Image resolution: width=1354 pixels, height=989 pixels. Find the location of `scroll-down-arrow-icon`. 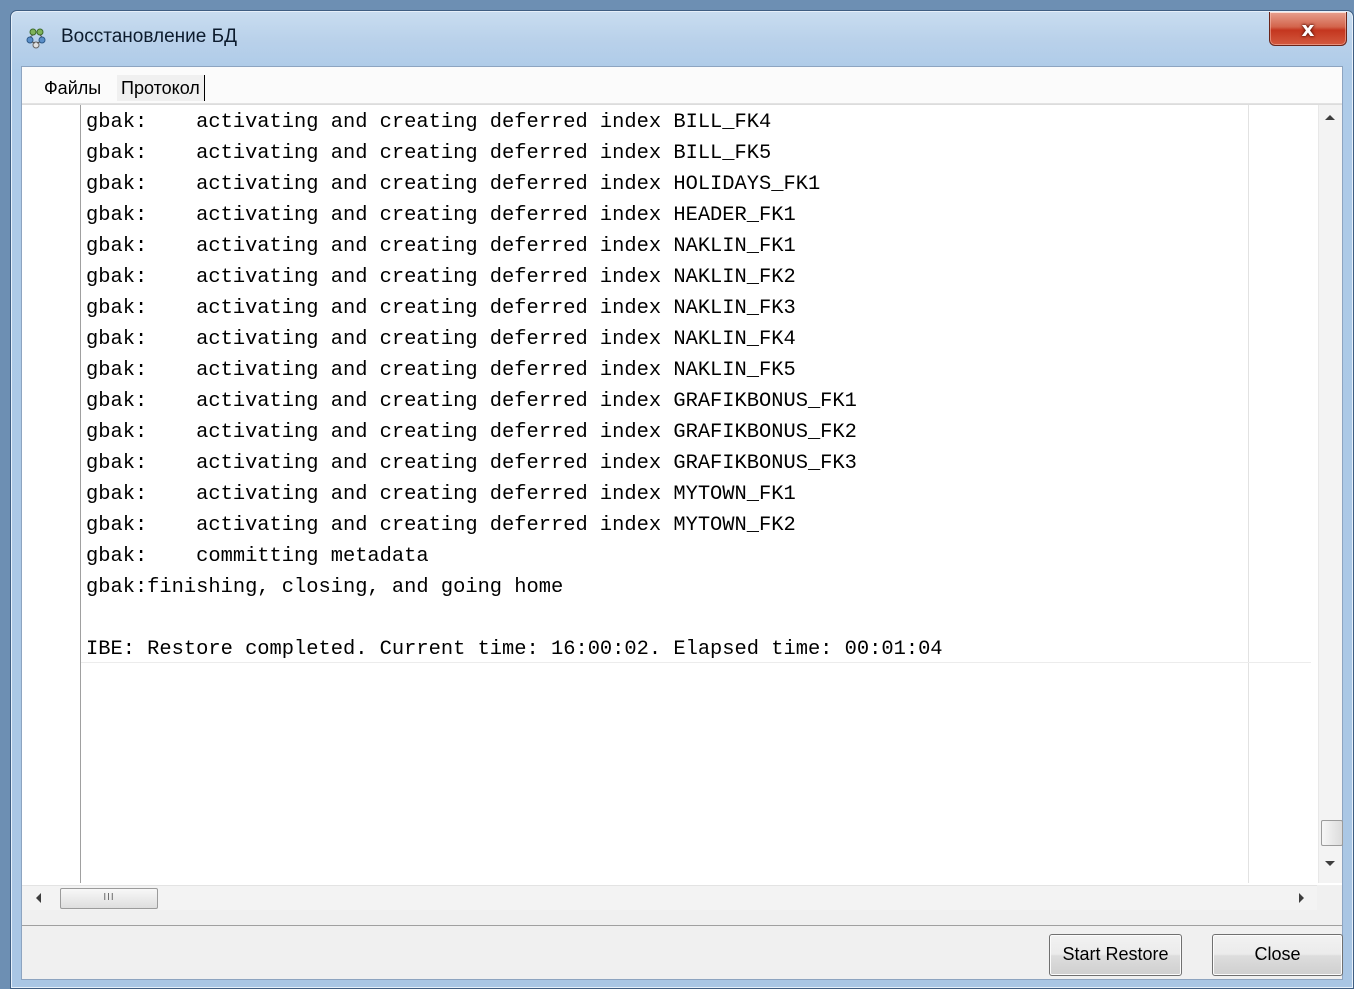

scroll-down-arrow-icon is located at coordinates (1330, 863).